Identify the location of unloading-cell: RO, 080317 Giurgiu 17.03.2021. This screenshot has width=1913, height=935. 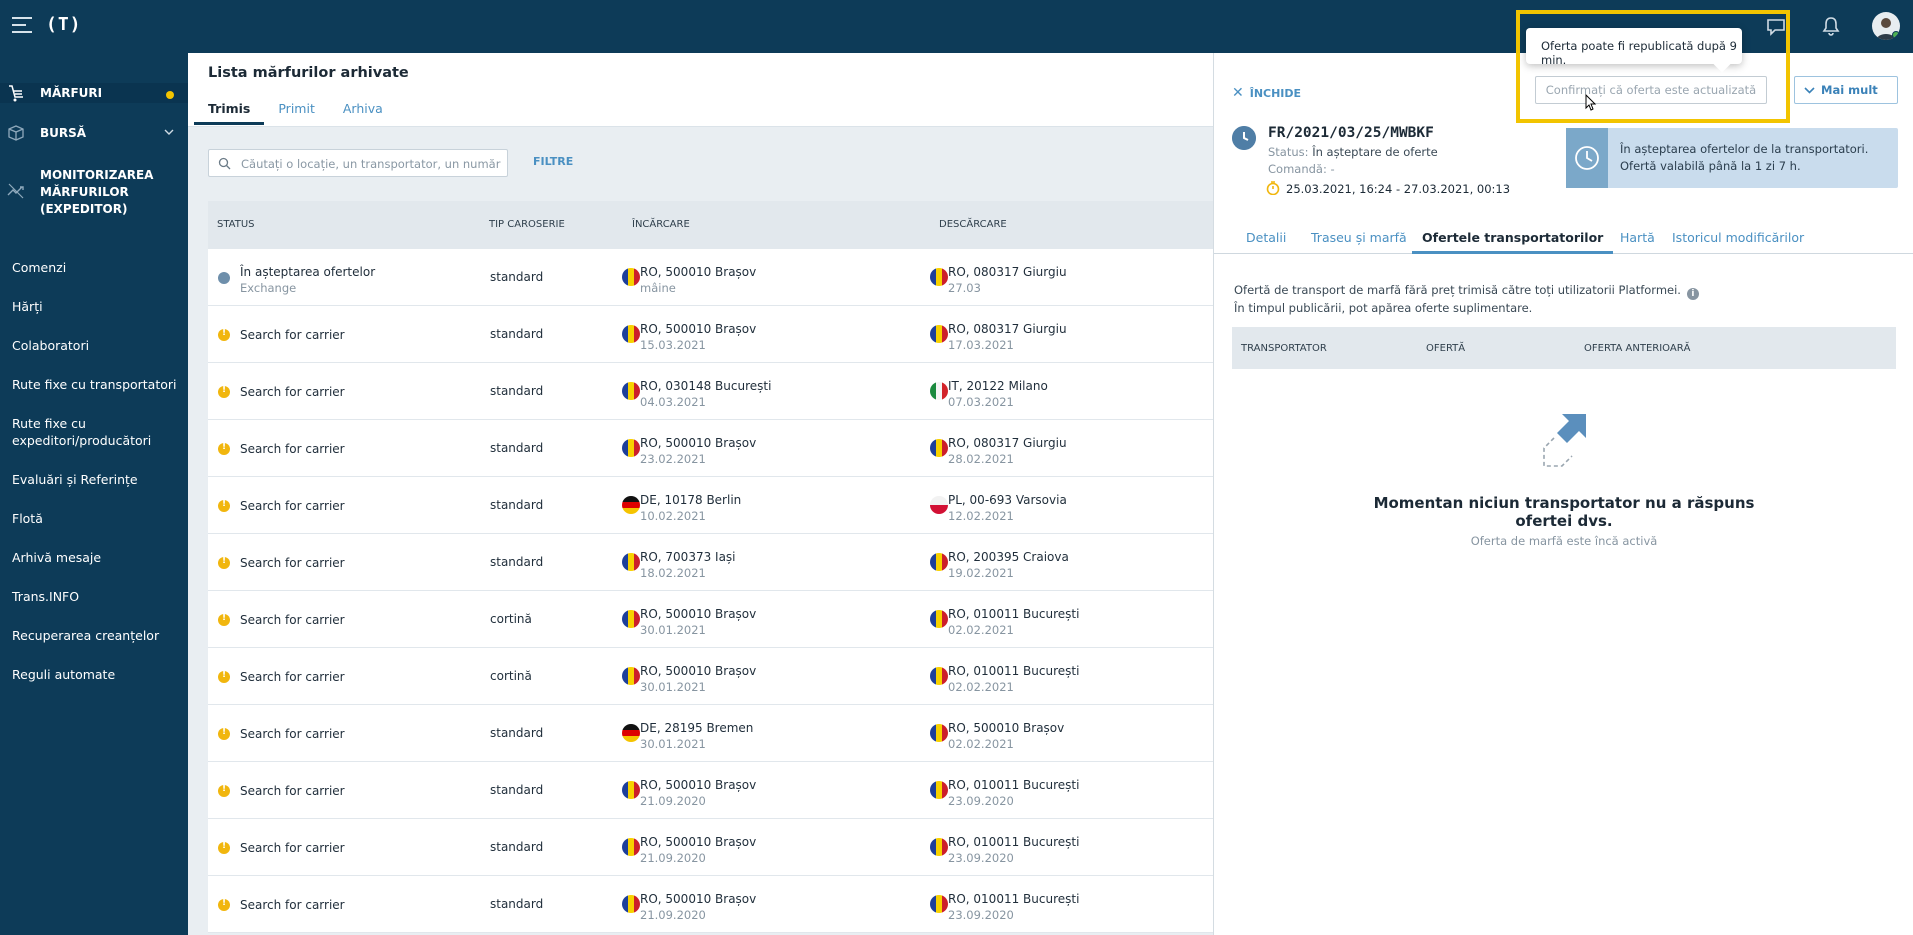
(1007, 337).